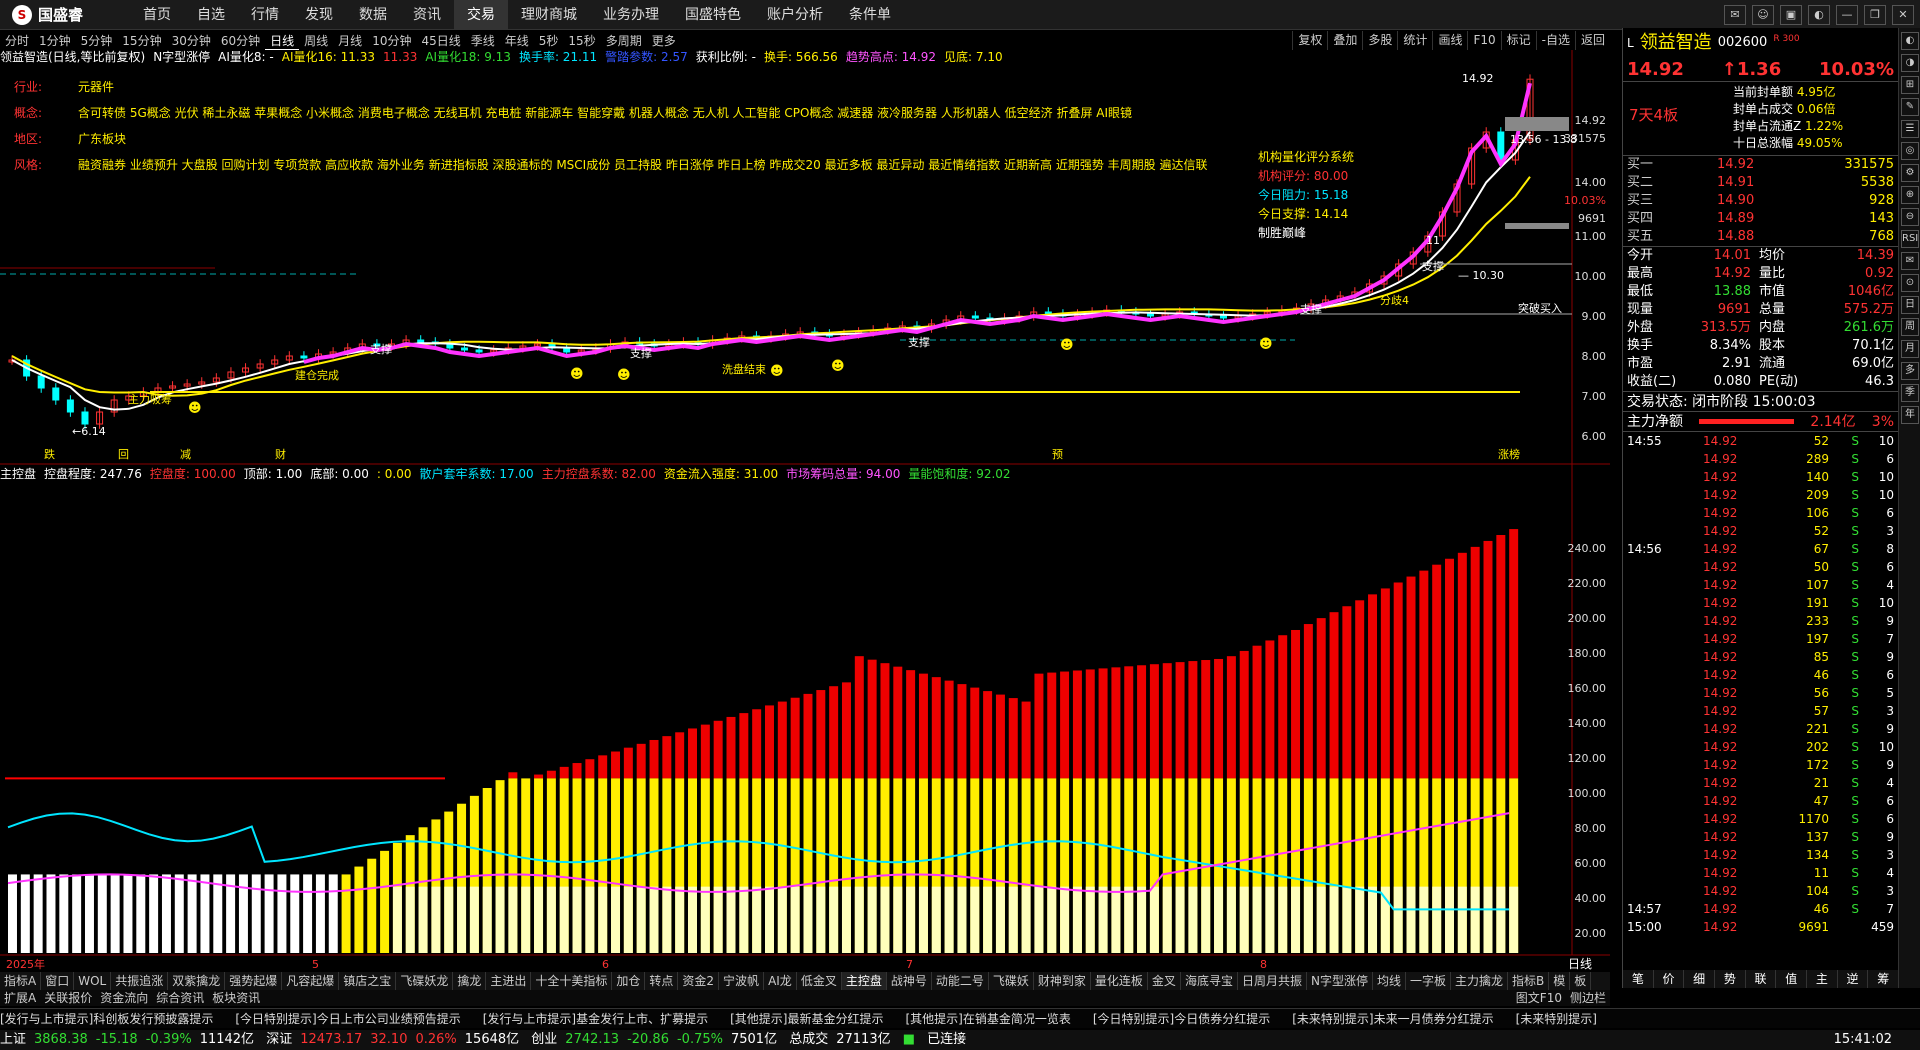 This screenshot has height=1050, width=1920. I want to click on side-icon-0: ◐, so click(1910, 41).